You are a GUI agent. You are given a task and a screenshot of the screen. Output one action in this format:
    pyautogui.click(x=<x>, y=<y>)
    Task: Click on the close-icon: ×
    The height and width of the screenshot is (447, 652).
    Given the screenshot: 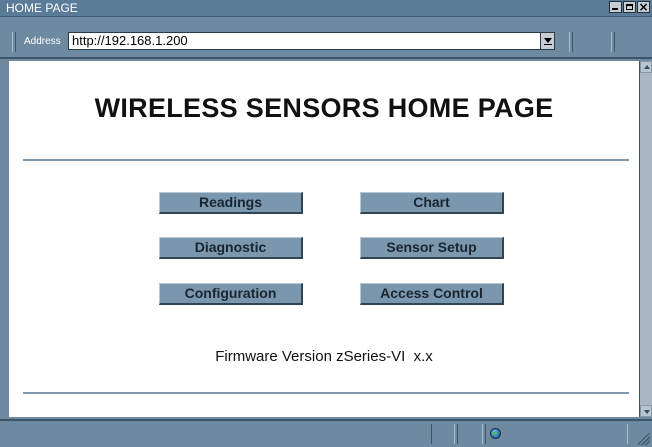 What is the action you would take?
    pyautogui.click(x=643, y=7)
    